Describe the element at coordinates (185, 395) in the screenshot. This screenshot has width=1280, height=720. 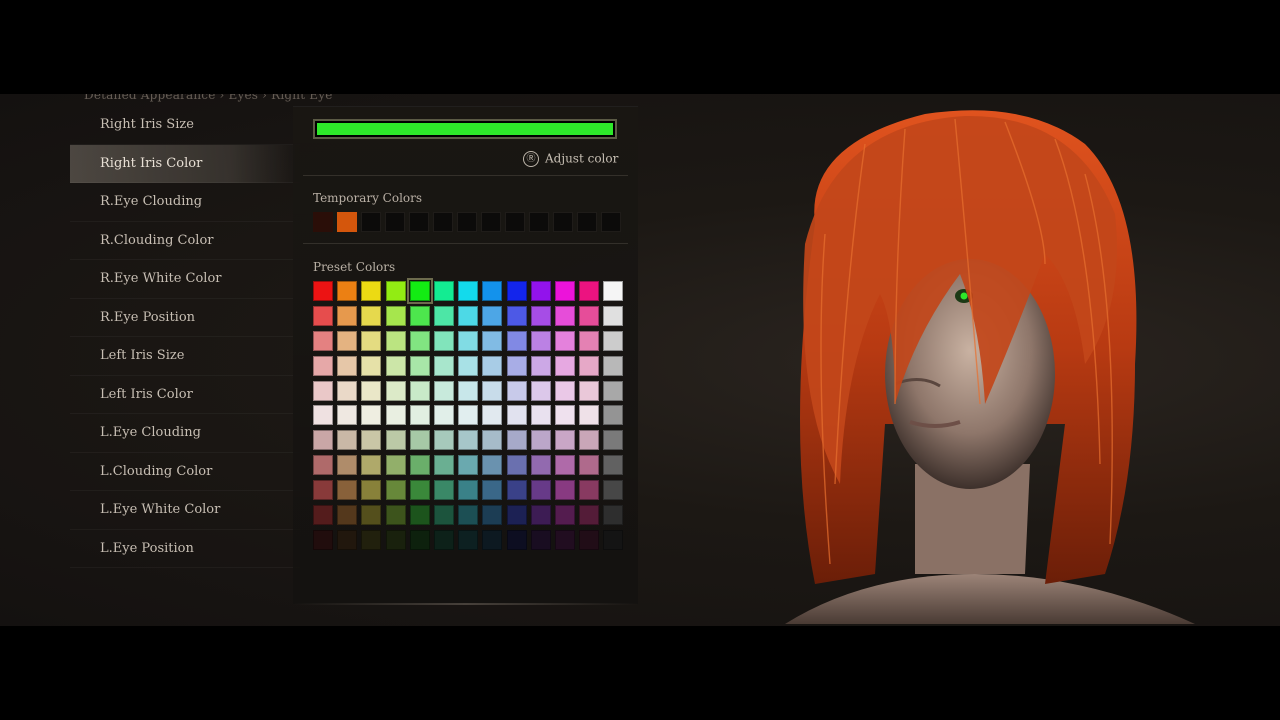
I see `menu-item-left-iris-color: Left Iris Color` at that location.